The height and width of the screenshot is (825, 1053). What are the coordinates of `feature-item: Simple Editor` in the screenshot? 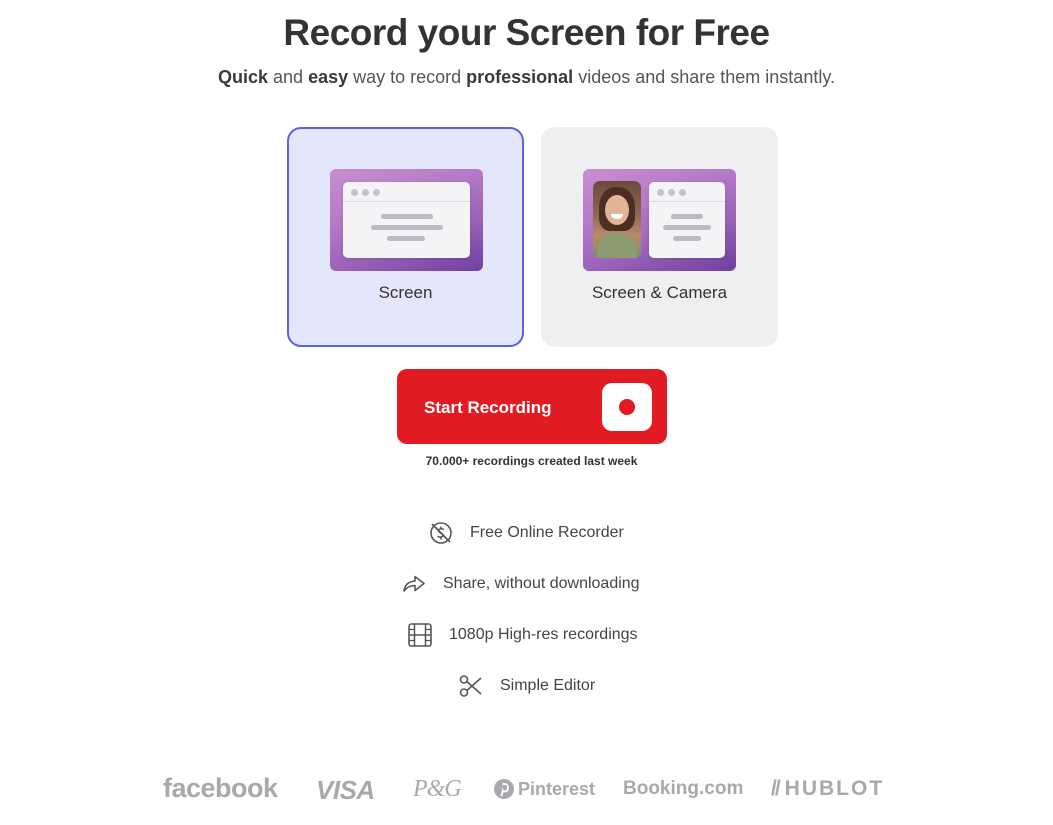 It's located at (526, 686).